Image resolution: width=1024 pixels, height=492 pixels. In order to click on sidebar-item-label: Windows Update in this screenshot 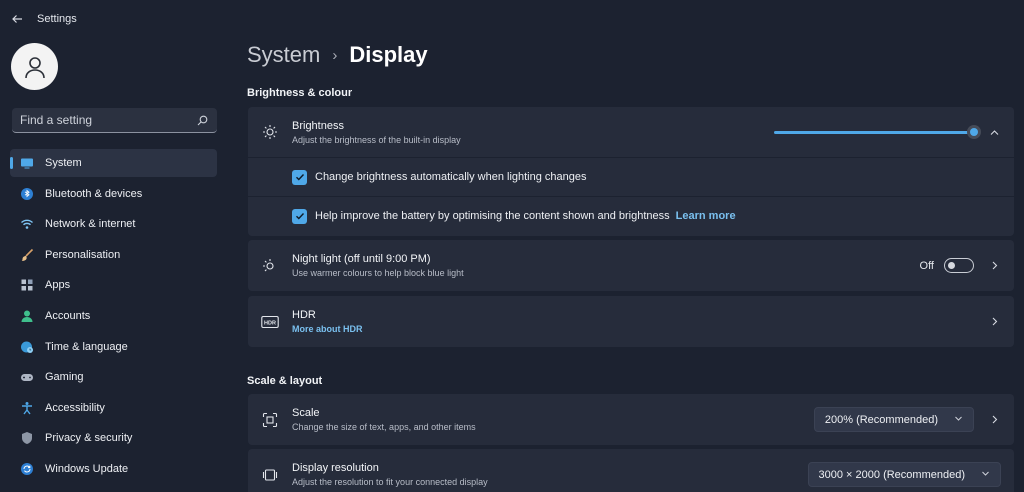, I will do `click(87, 468)`.